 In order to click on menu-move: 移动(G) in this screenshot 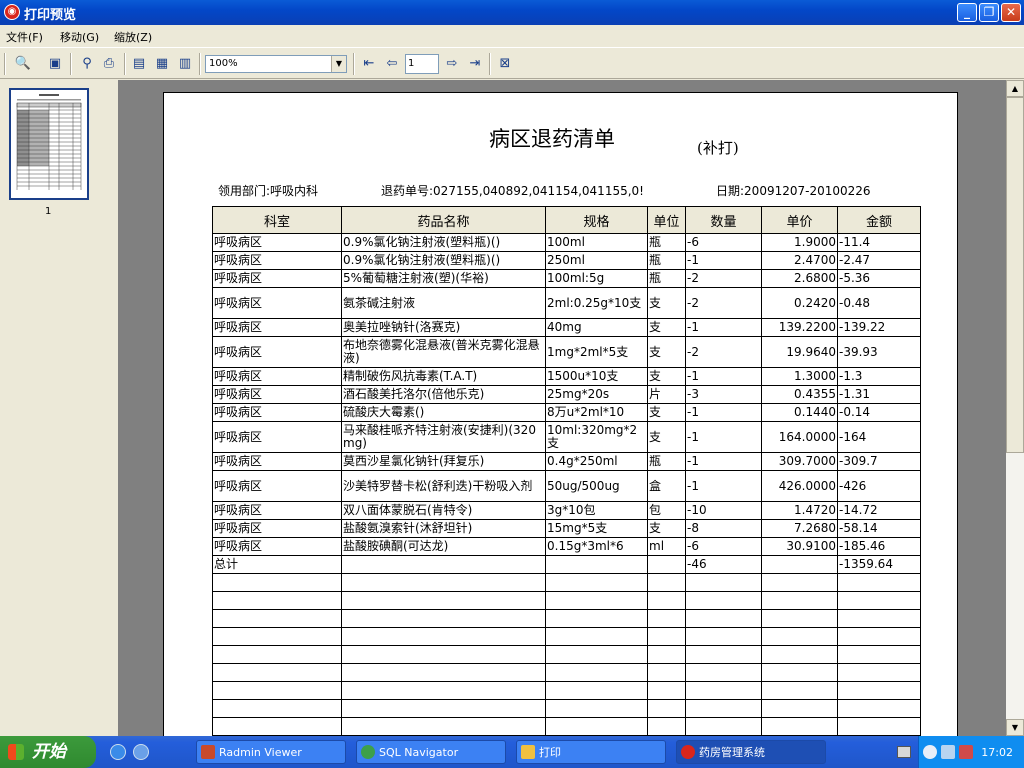, I will do `click(79, 37)`.